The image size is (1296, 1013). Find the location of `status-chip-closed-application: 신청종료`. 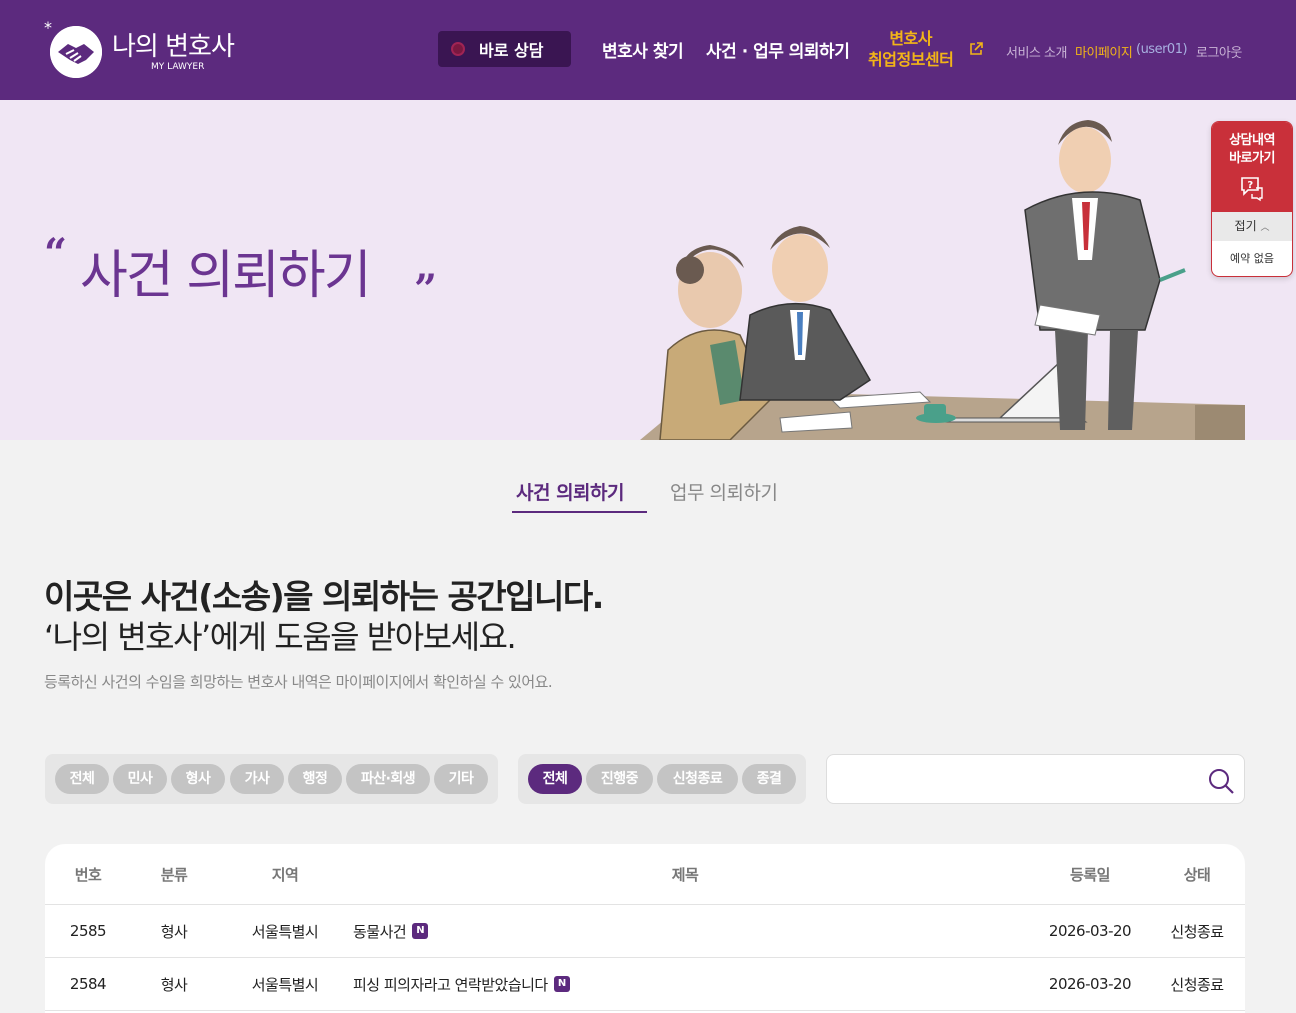

status-chip-closed-application: 신청종료 is located at coordinates (697, 779).